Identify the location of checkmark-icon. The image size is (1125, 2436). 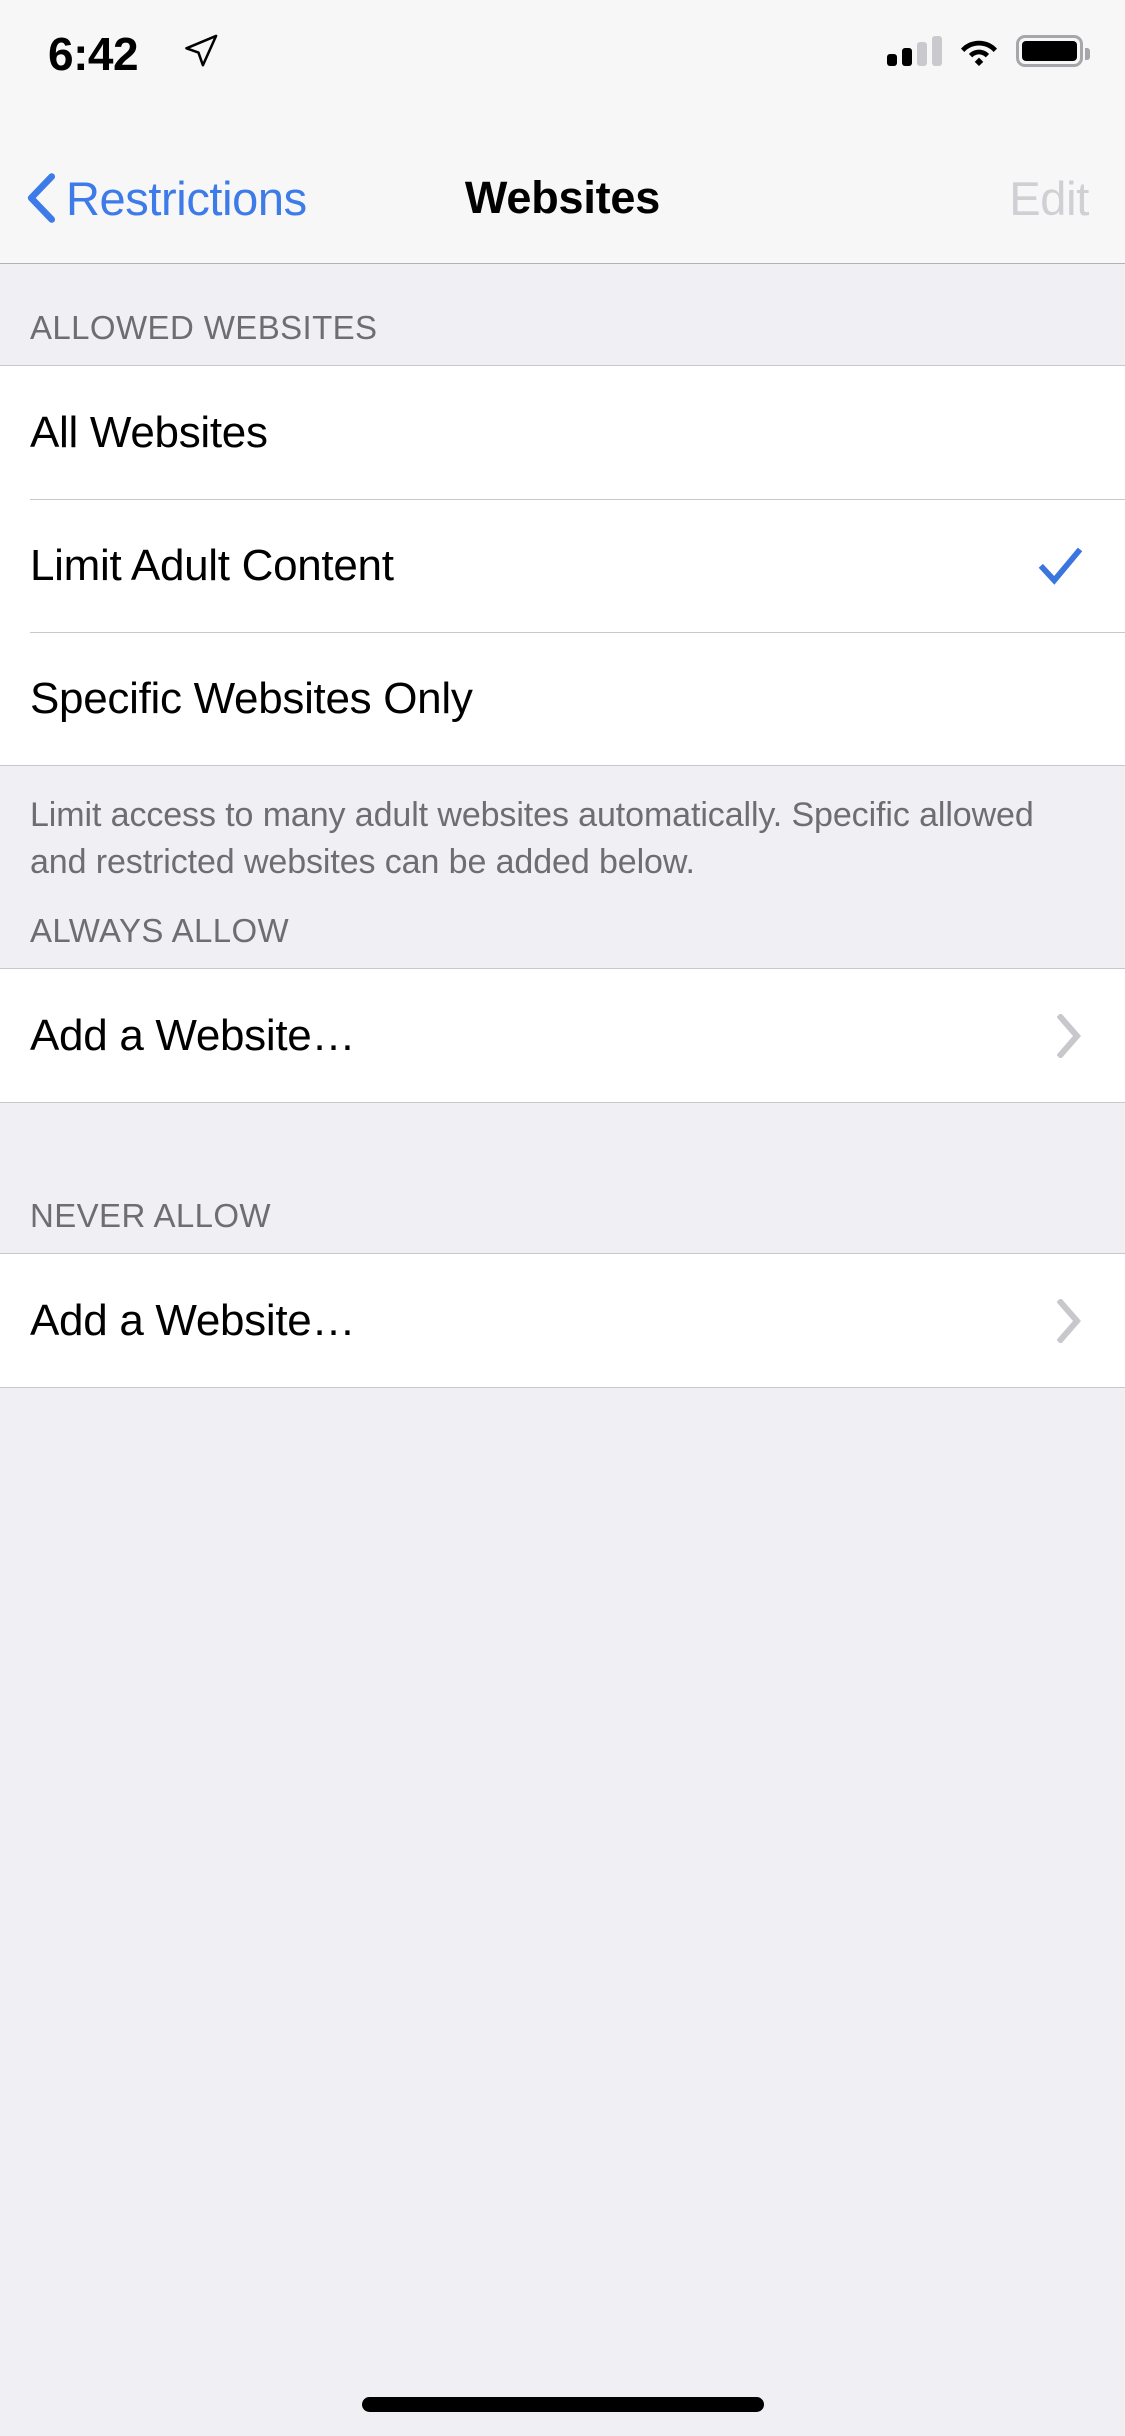
(1060, 566).